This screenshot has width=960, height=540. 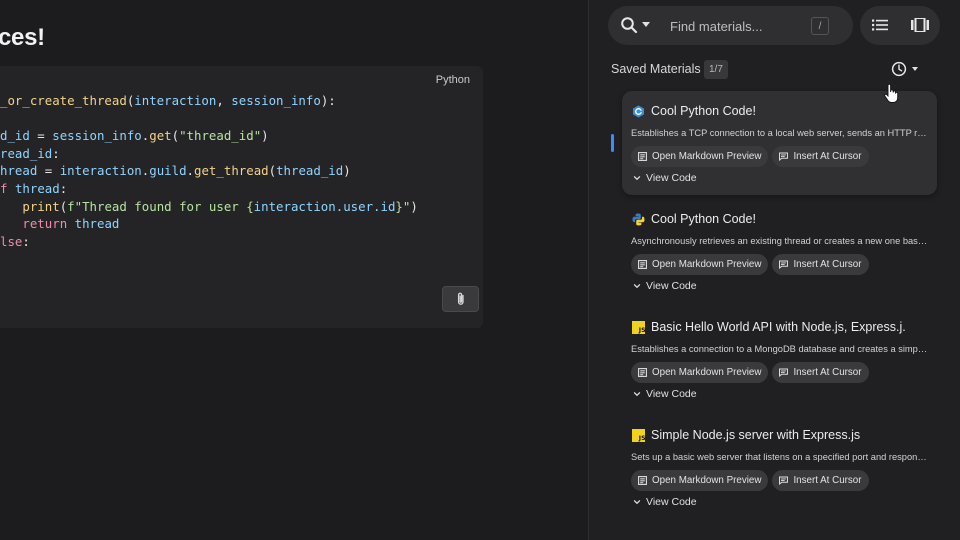 I want to click on copy-code-button, so click(x=460, y=299).